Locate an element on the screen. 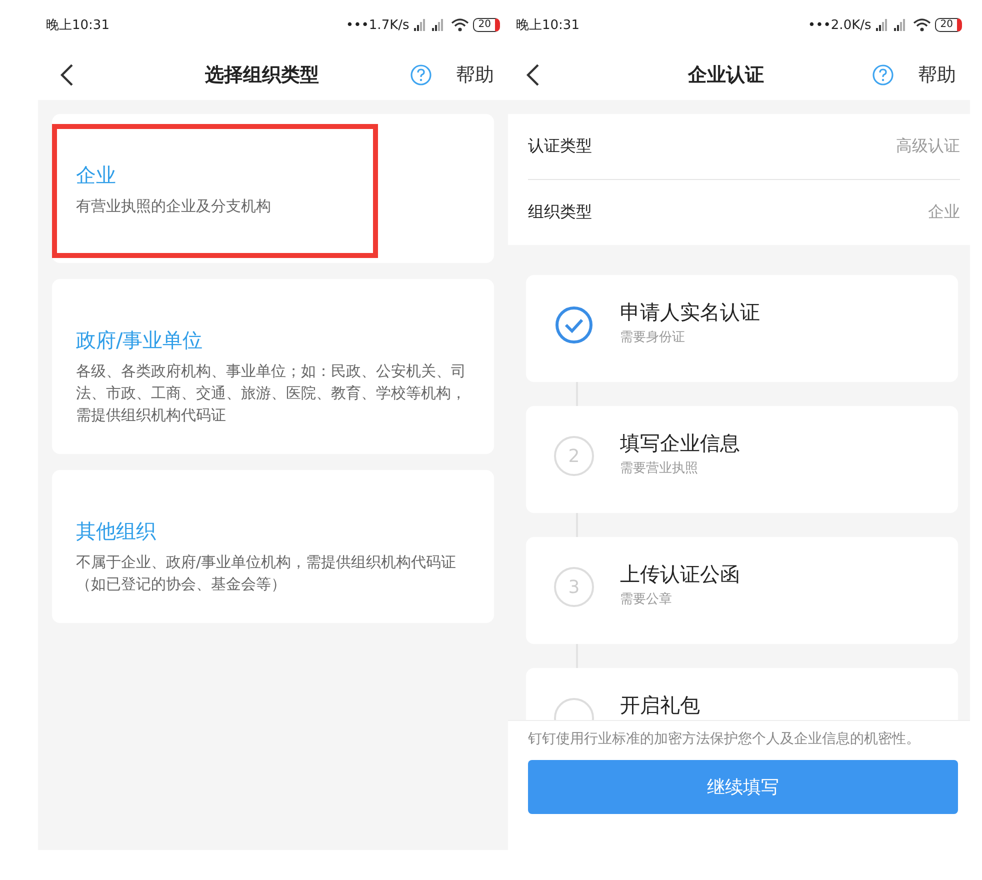  page-title: 企业认证 is located at coordinates (725, 75).